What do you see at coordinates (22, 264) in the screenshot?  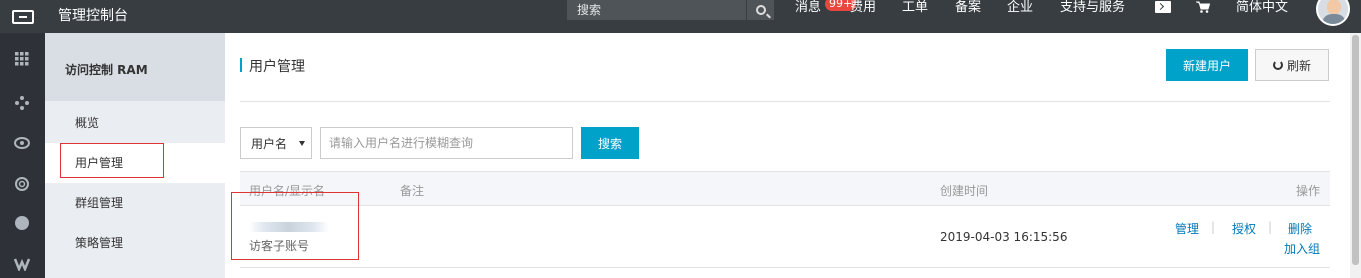 I see `wave-icon` at bounding box center [22, 264].